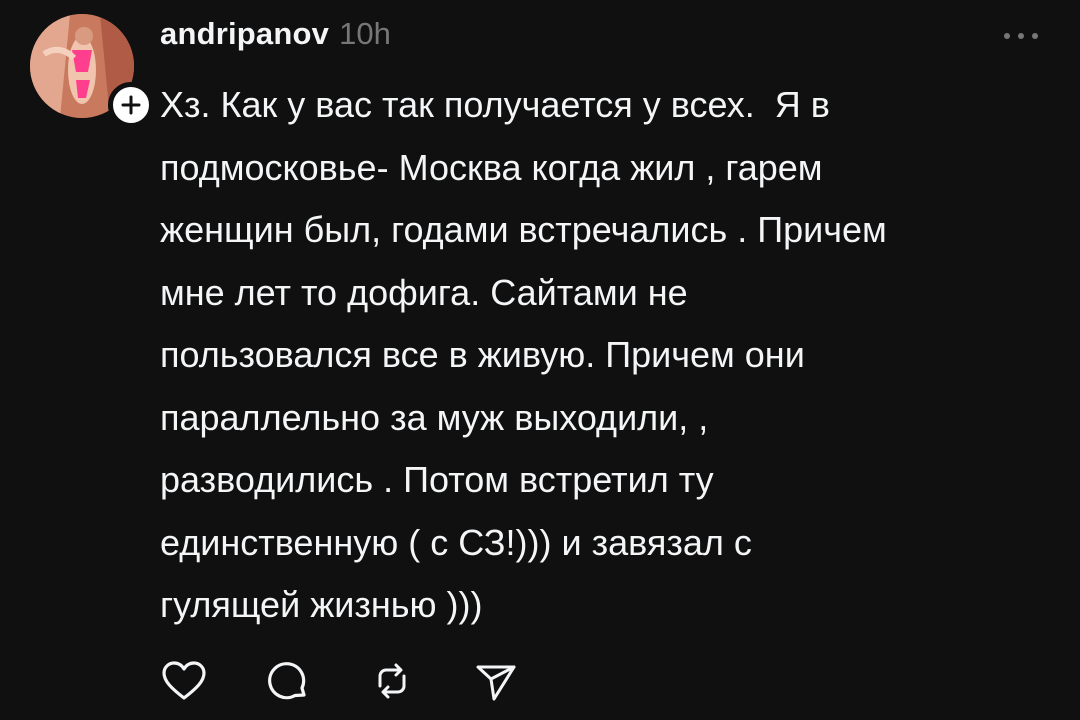  I want to click on repost-button, so click(392, 681).